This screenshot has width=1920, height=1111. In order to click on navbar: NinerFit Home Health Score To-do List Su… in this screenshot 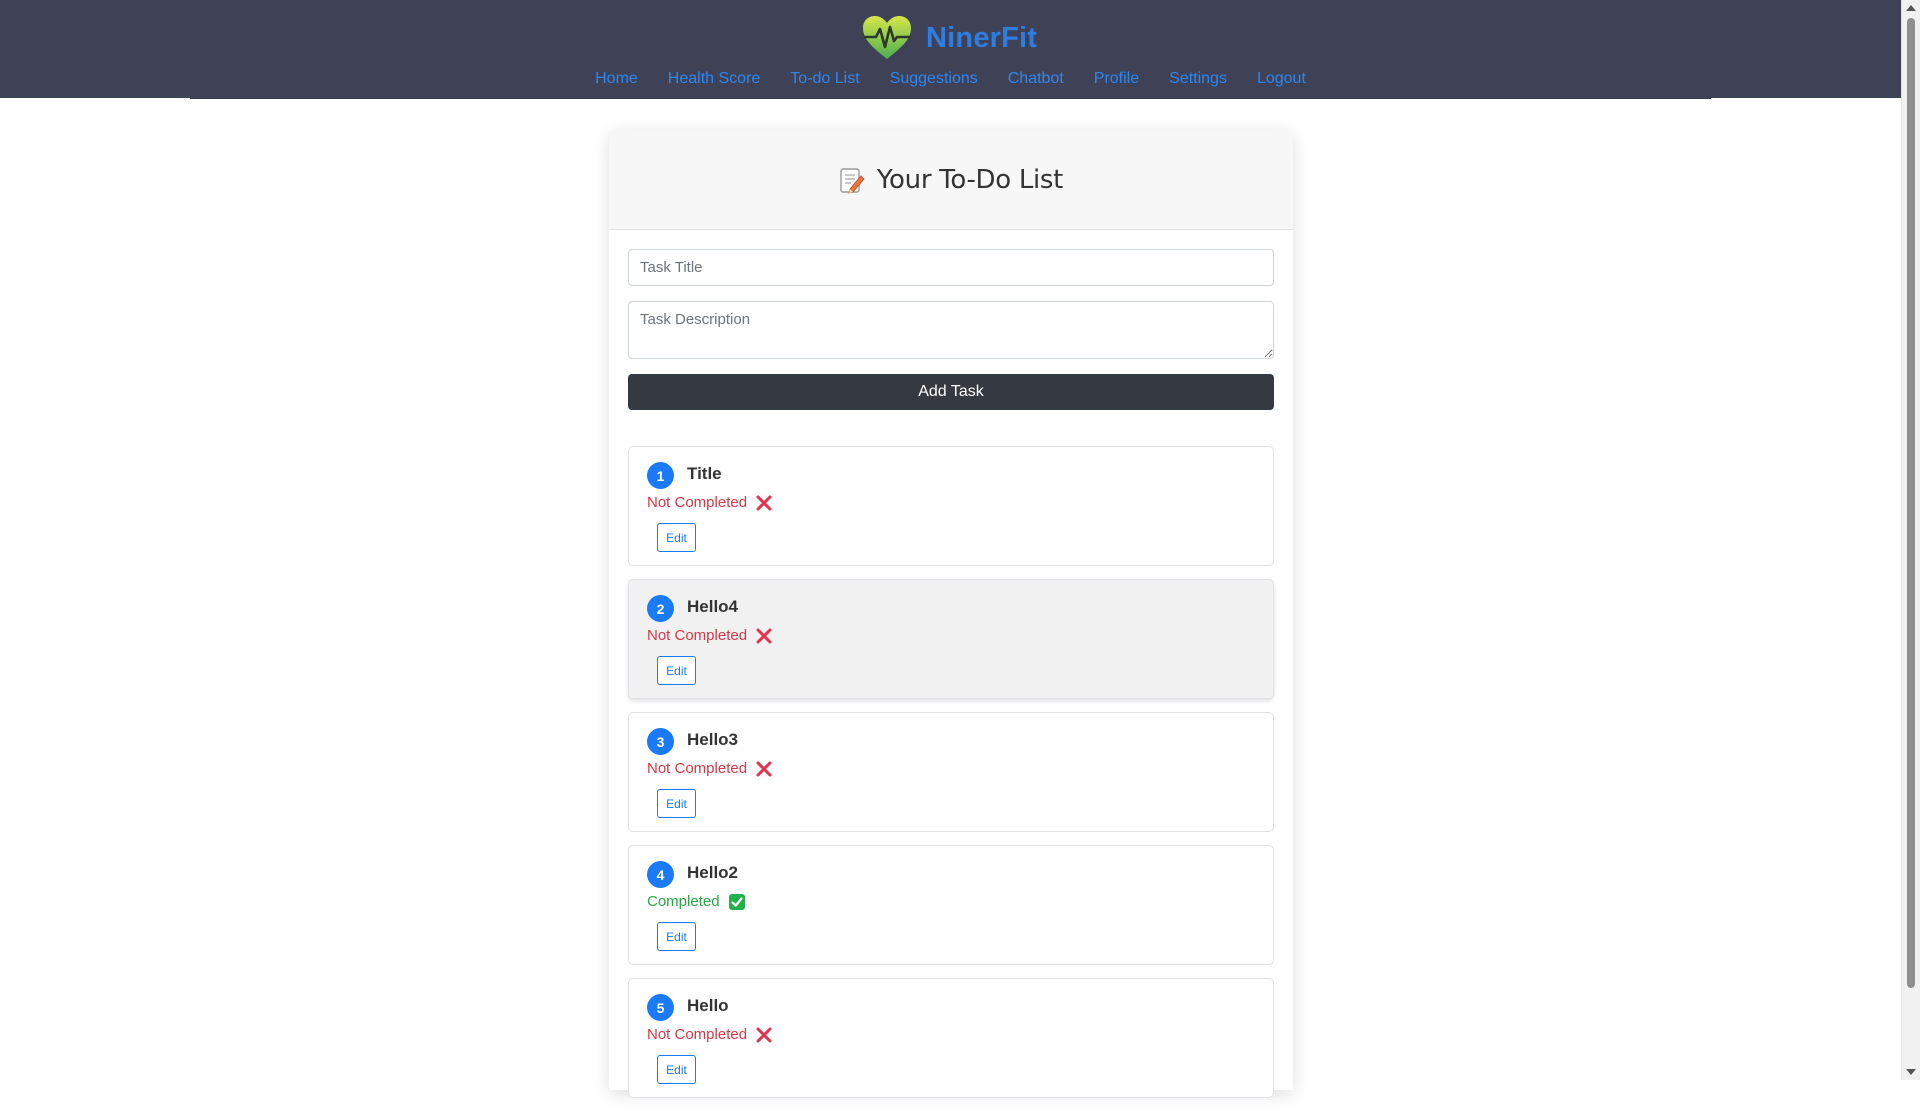, I will do `click(950, 49)`.